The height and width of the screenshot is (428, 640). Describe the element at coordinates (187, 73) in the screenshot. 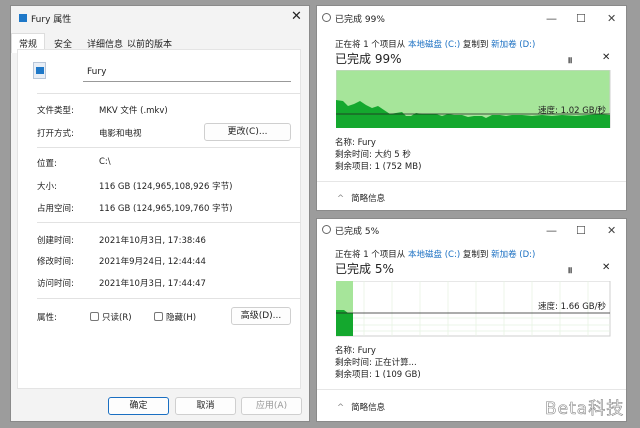

I see `filename-input: Fury` at that location.